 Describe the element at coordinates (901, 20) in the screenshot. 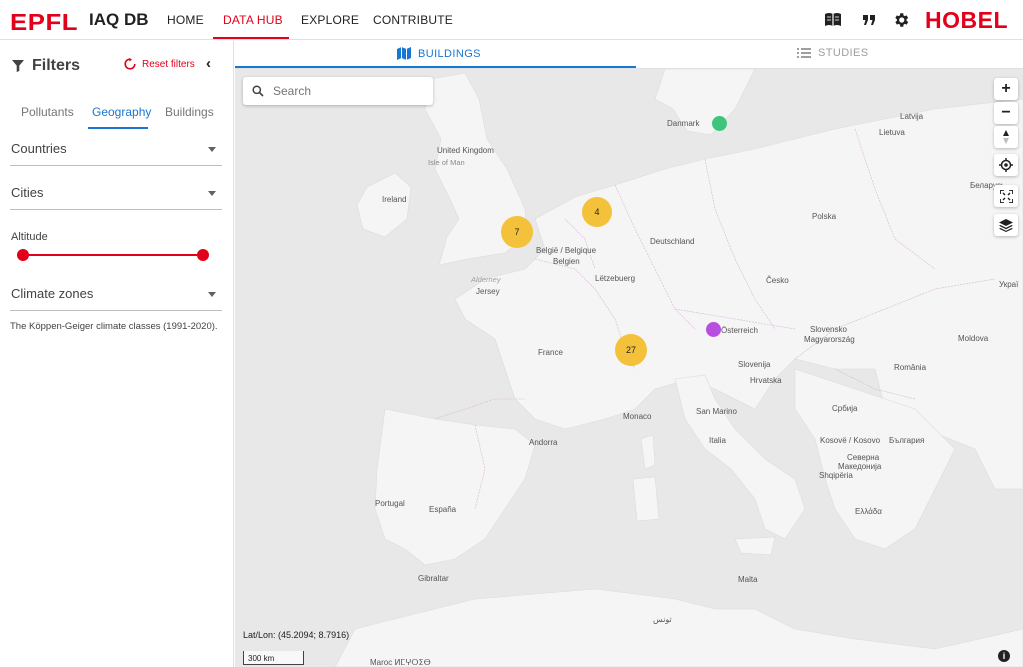

I see `gear-icon` at that location.